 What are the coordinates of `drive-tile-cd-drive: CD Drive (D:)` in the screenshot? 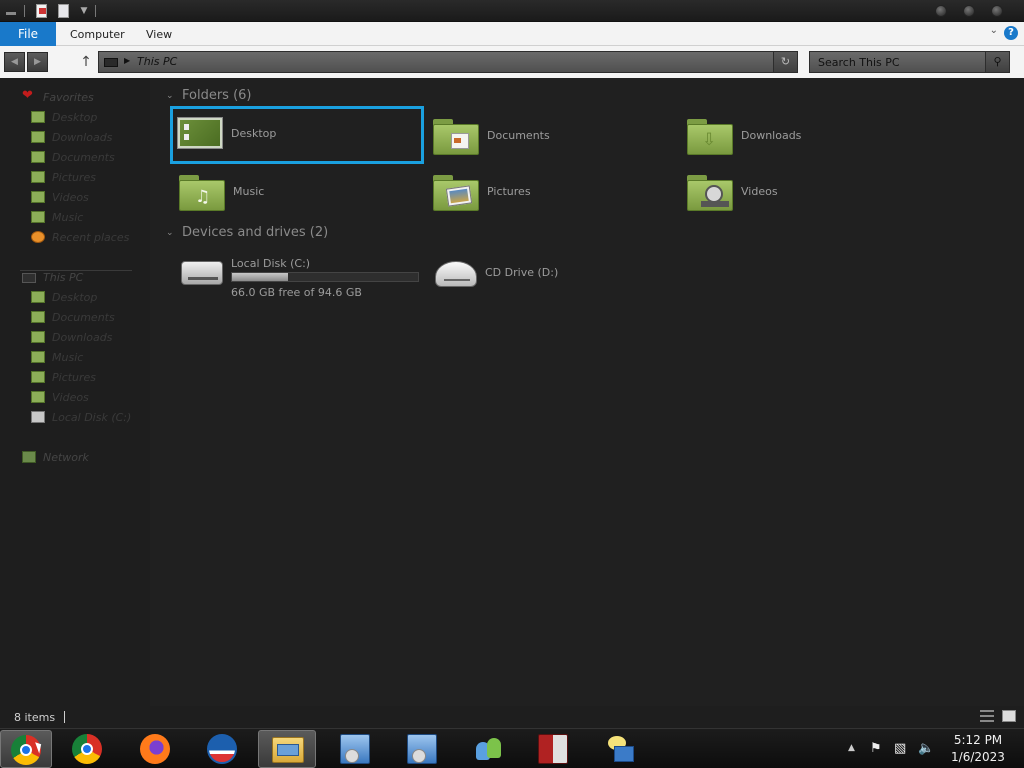 It's located at (552, 274).